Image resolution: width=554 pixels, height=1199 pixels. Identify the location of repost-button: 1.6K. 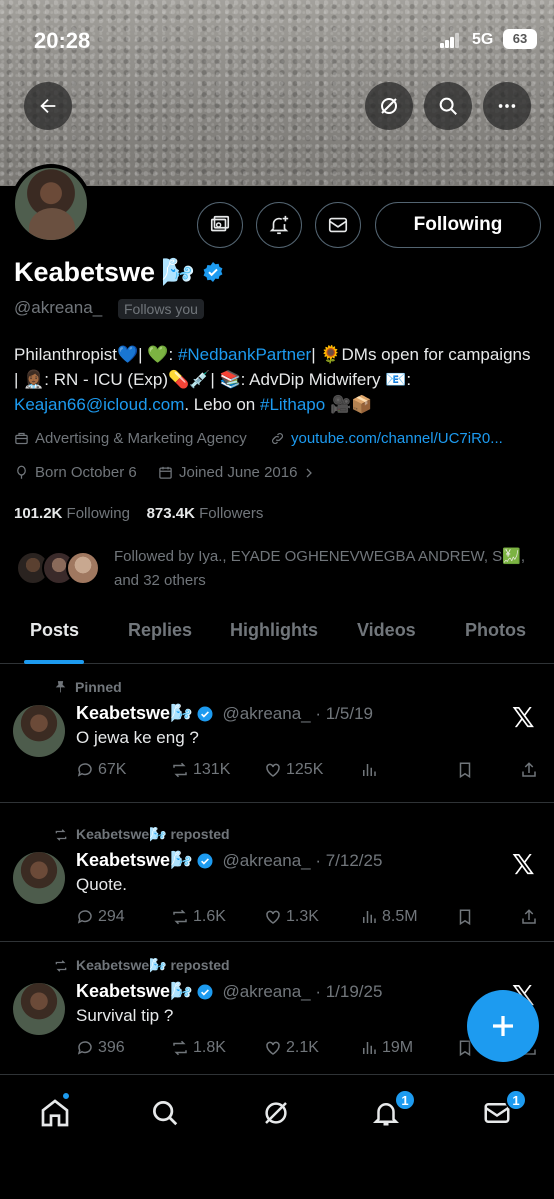
(198, 917).